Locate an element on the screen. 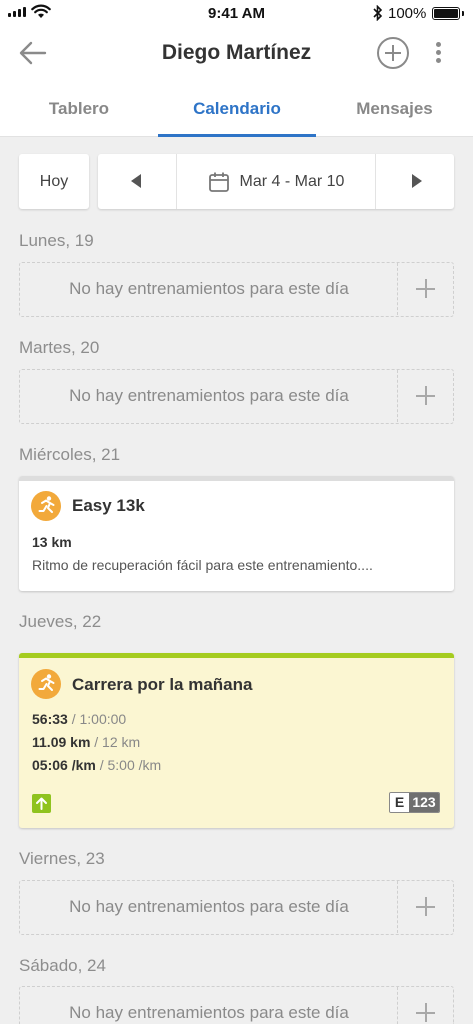 This screenshot has width=473, height=1024. workout-distance: 13 km is located at coordinates (52, 542).